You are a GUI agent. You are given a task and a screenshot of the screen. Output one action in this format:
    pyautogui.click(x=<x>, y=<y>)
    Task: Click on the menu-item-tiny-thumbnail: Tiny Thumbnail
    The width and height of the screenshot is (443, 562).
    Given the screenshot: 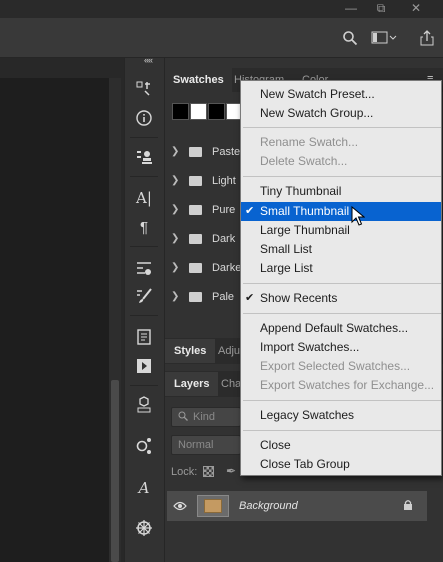 What is the action you would take?
    pyautogui.click(x=341, y=191)
    